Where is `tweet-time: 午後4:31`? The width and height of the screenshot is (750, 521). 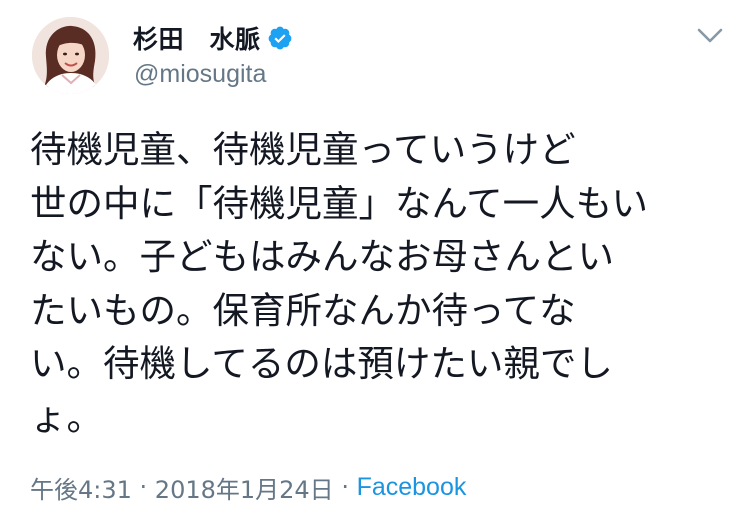 tweet-time: 午後4:31 is located at coordinates (81, 487).